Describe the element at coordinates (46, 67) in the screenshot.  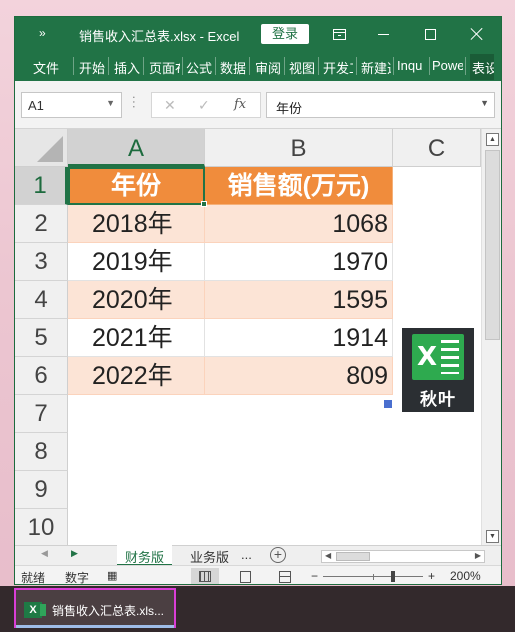
I see `tab-file: 文件` at that location.